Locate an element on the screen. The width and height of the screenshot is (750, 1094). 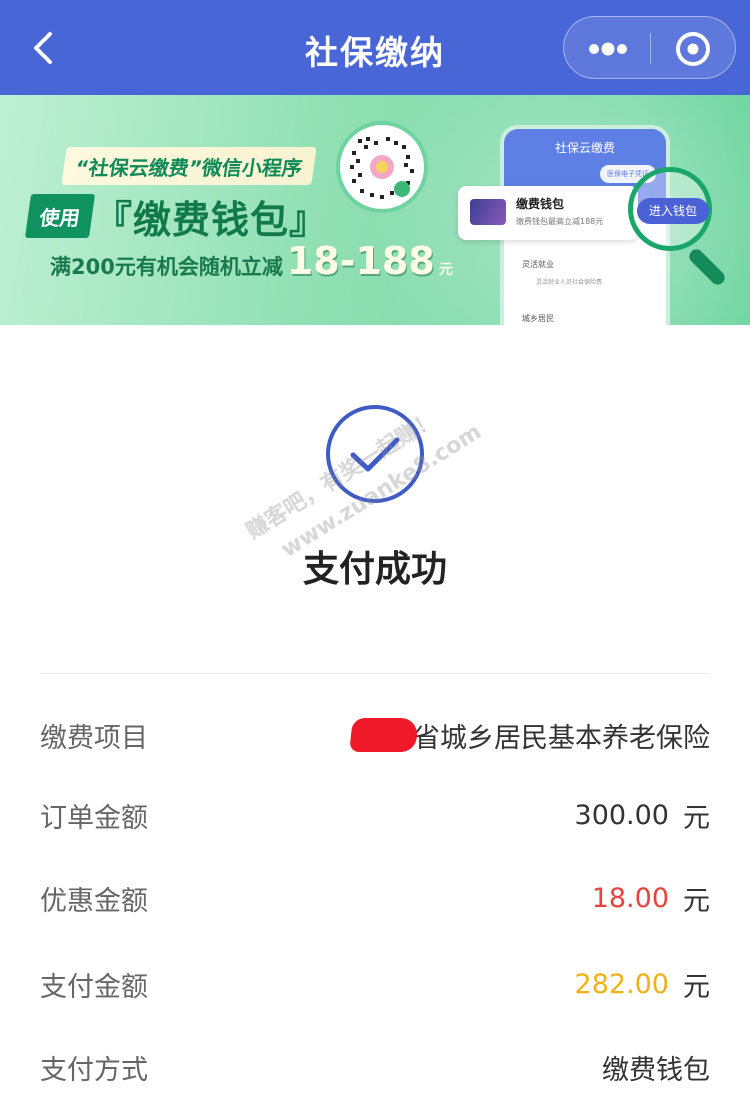
detail-row-paid-amount: 支付金额 282.00 元 is located at coordinates (375, 984).